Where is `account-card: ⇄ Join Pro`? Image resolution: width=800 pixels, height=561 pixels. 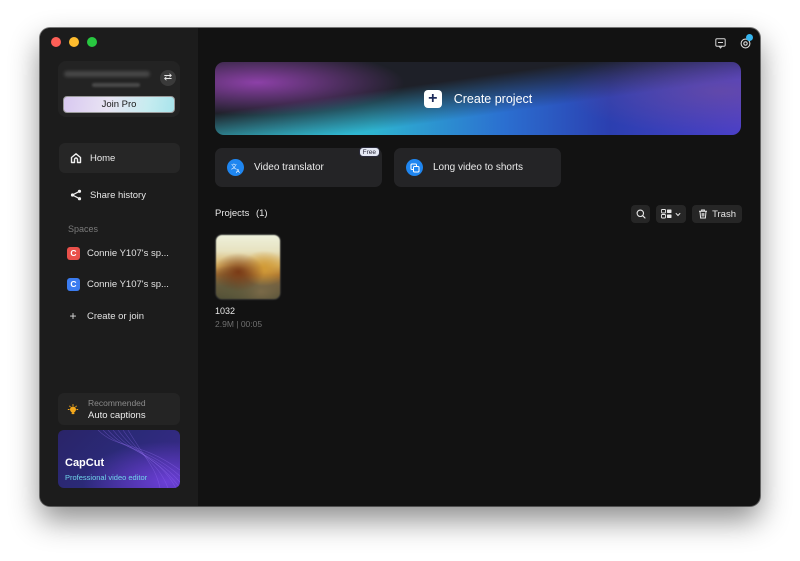 account-card: ⇄ Join Pro is located at coordinates (119, 89).